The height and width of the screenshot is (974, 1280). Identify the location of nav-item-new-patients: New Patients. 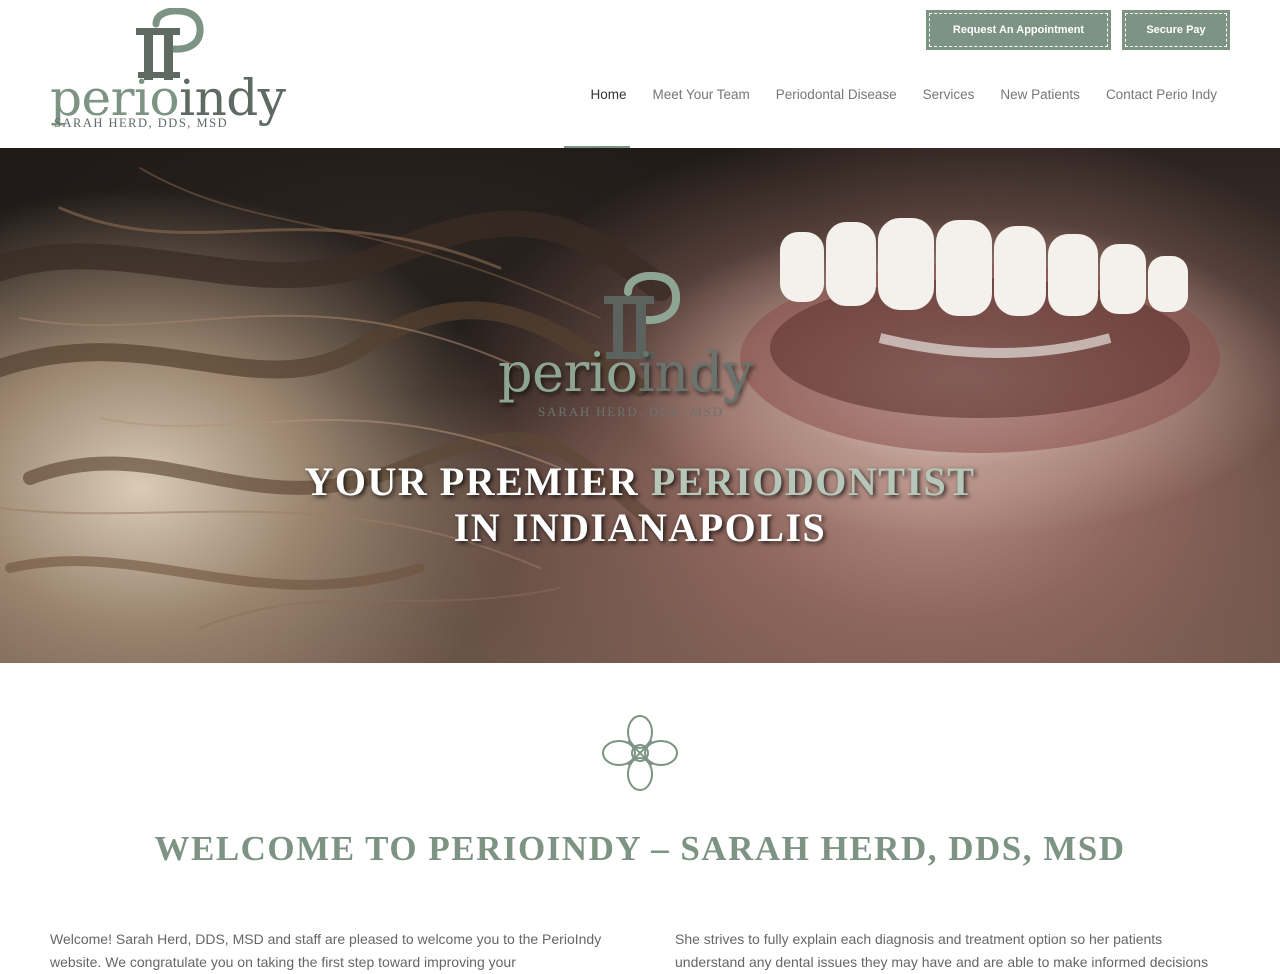
(1040, 95).